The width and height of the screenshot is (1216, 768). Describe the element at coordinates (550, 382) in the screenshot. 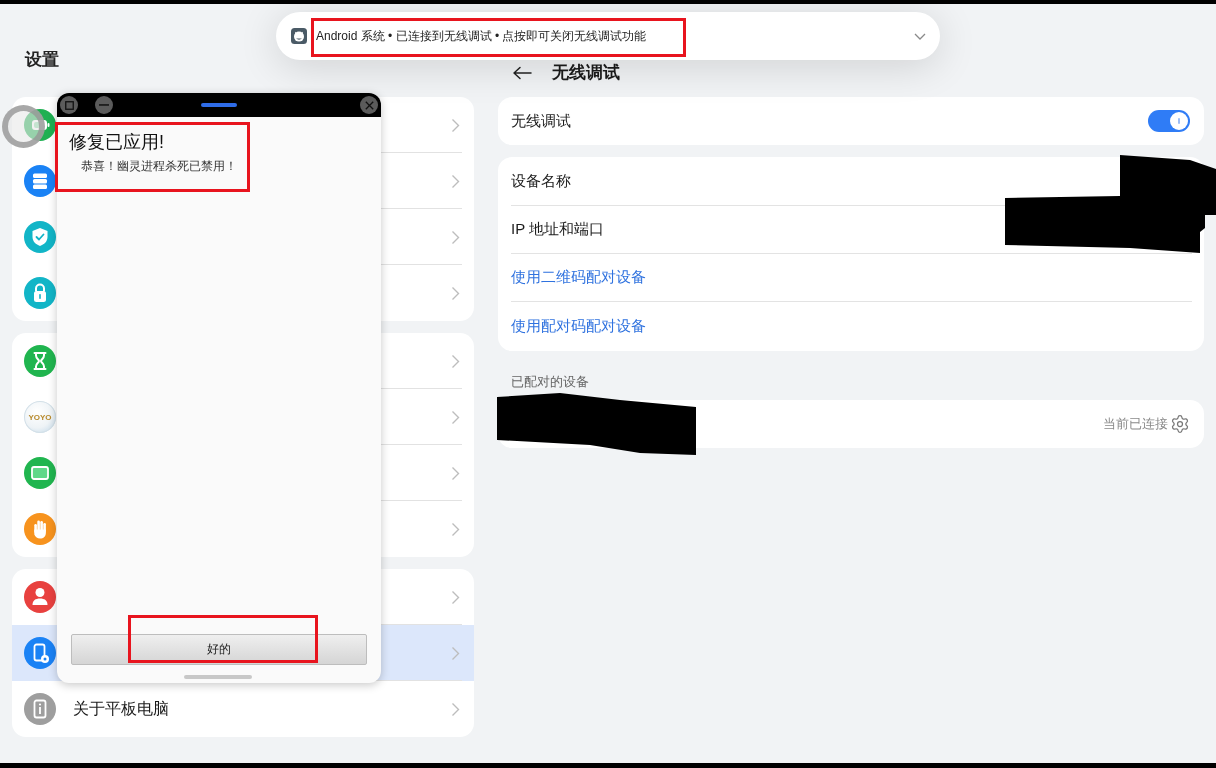

I see `section-label: 已配对的设备` at that location.